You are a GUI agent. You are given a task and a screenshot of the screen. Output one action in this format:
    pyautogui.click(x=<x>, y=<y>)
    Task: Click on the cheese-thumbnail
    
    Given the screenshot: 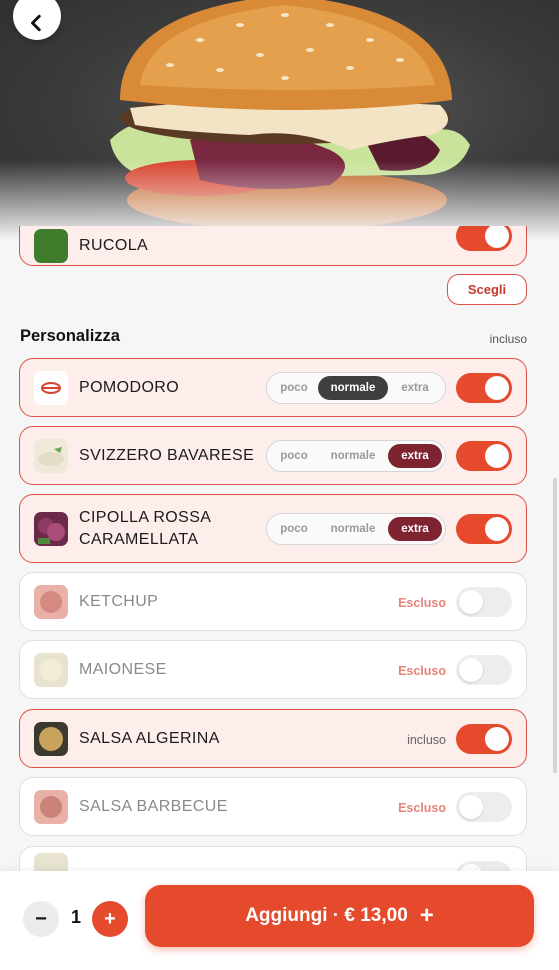 What is the action you would take?
    pyautogui.click(x=51, y=455)
    